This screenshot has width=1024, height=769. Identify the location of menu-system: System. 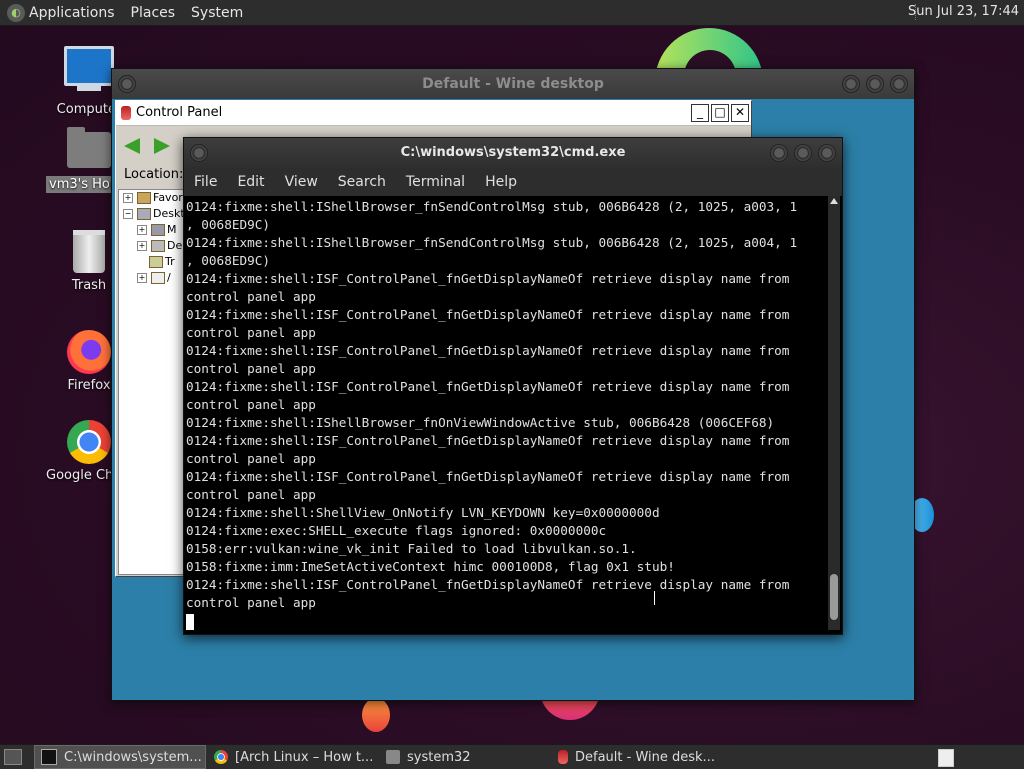
(217, 13).